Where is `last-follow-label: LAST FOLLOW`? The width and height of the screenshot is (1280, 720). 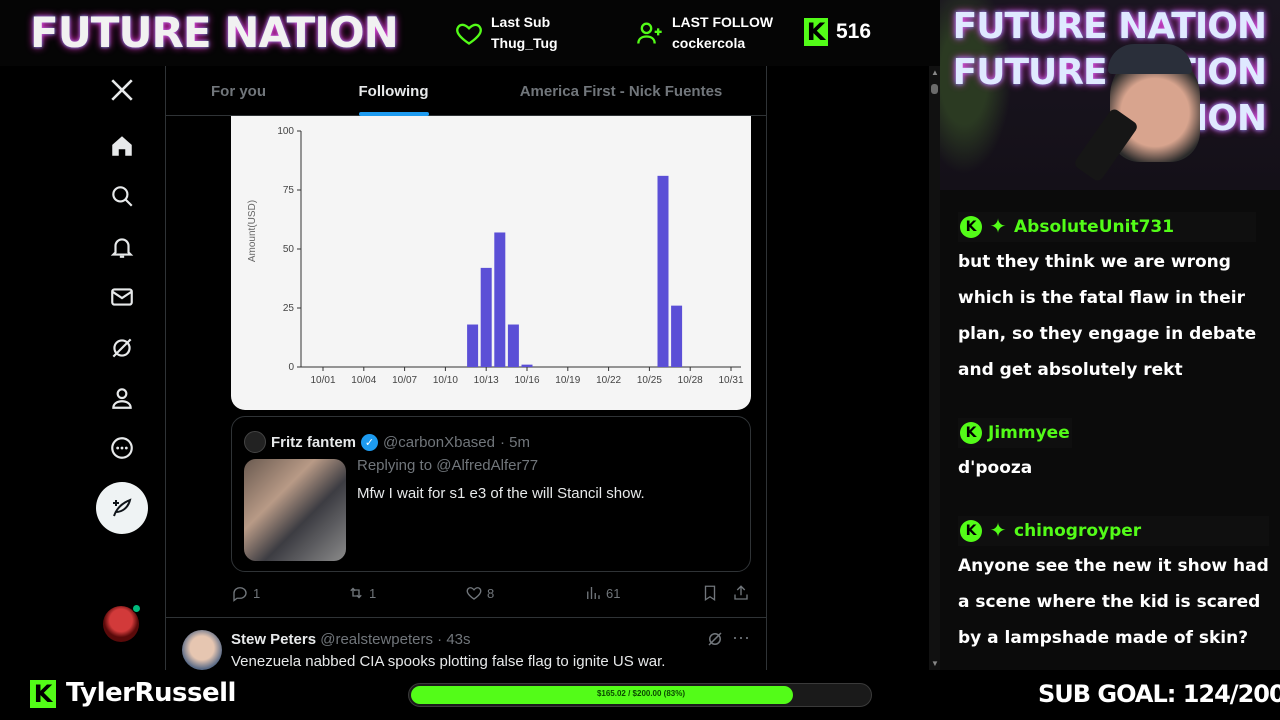
last-follow-label: LAST FOLLOW is located at coordinates (723, 22).